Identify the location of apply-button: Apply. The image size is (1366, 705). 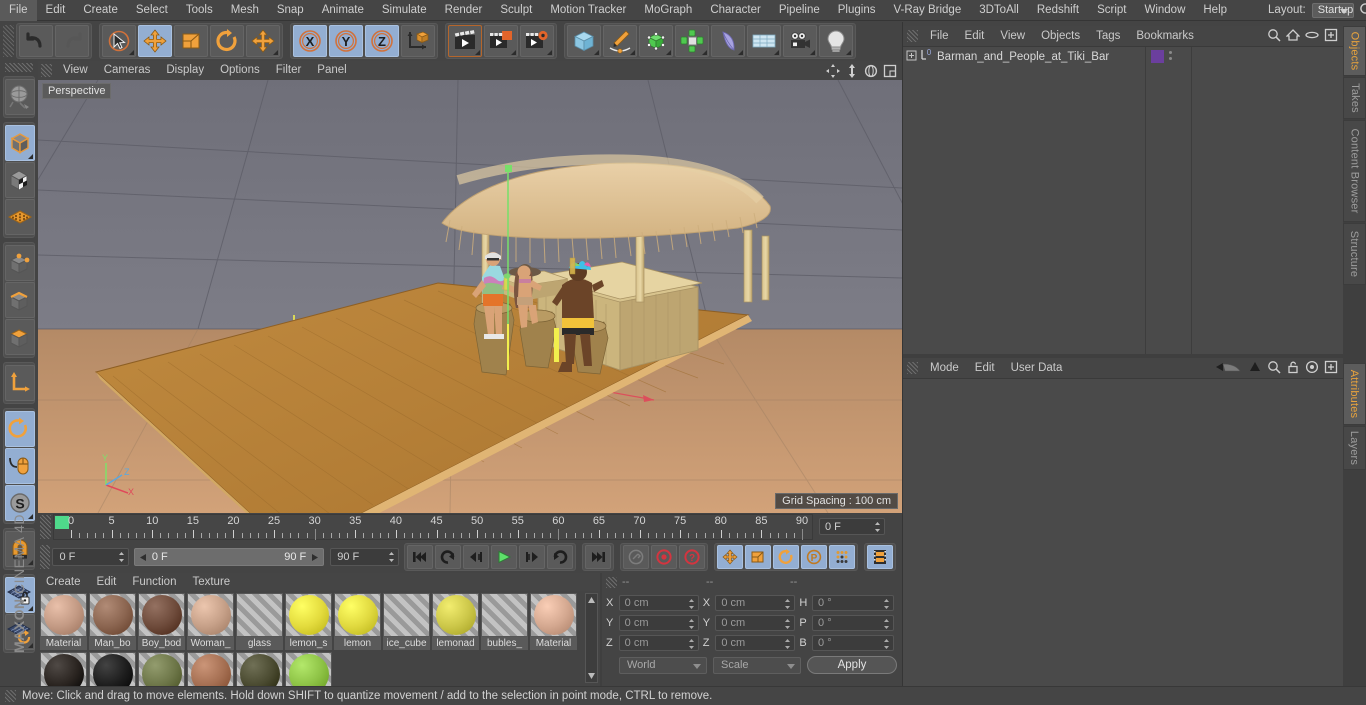
(852, 665).